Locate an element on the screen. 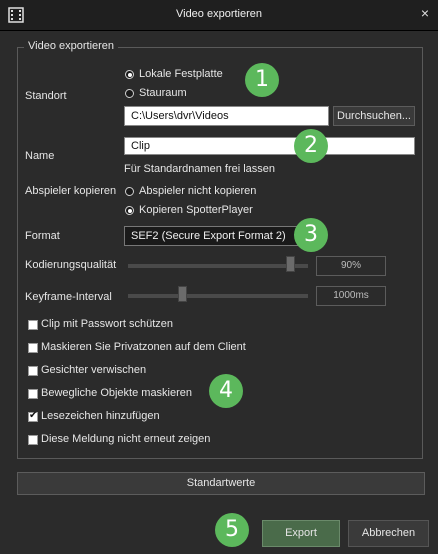 The height and width of the screenshot is (554, 438). radio-player-not-copy is located at coordinates (129, 191).